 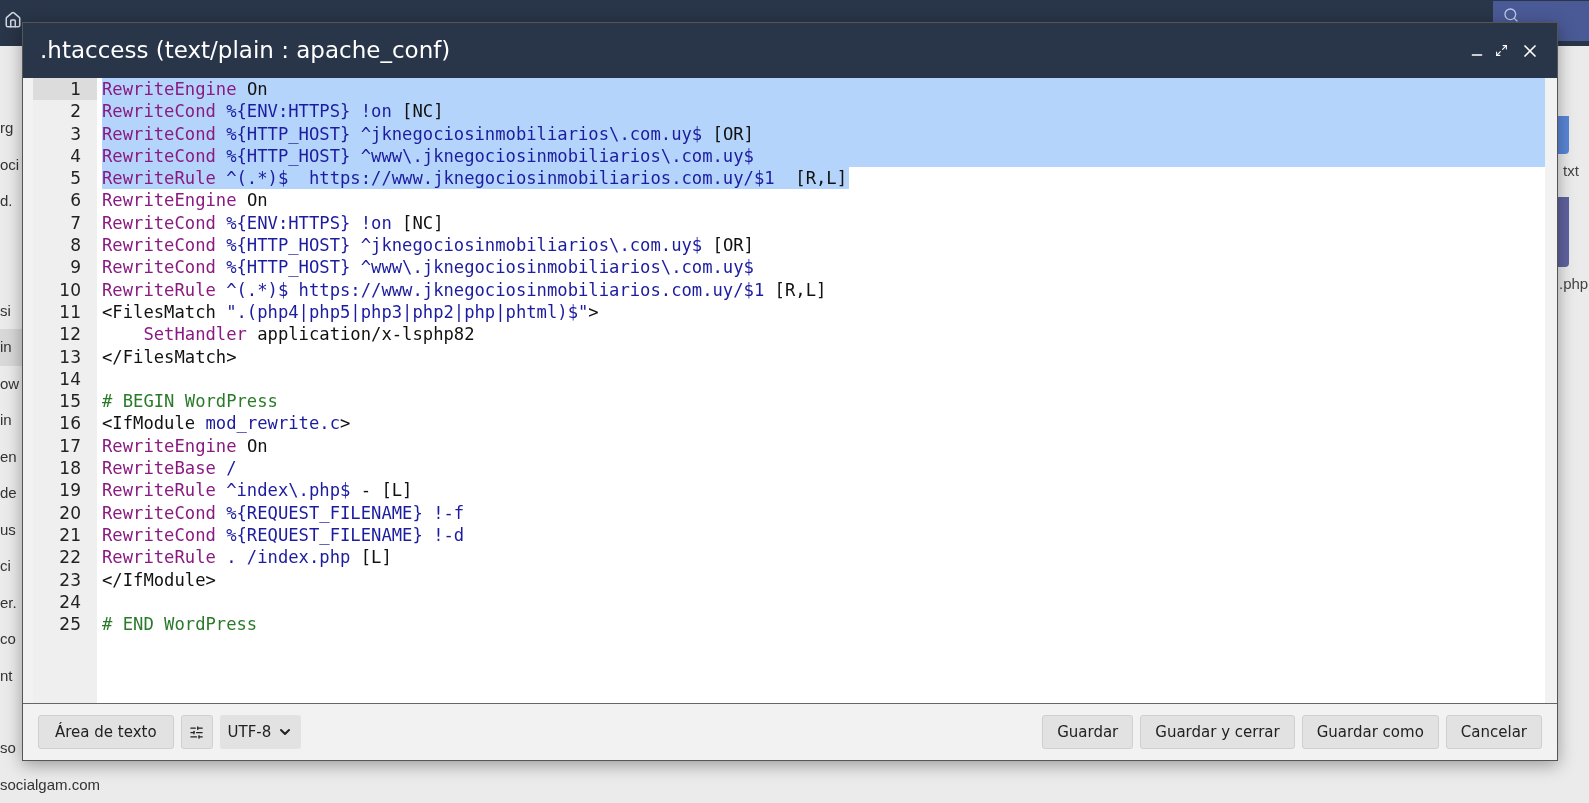 What do you see at coordinates (70, 535) in the screenshot?
I see `line-number: 21` at bounding box center [70, 535].